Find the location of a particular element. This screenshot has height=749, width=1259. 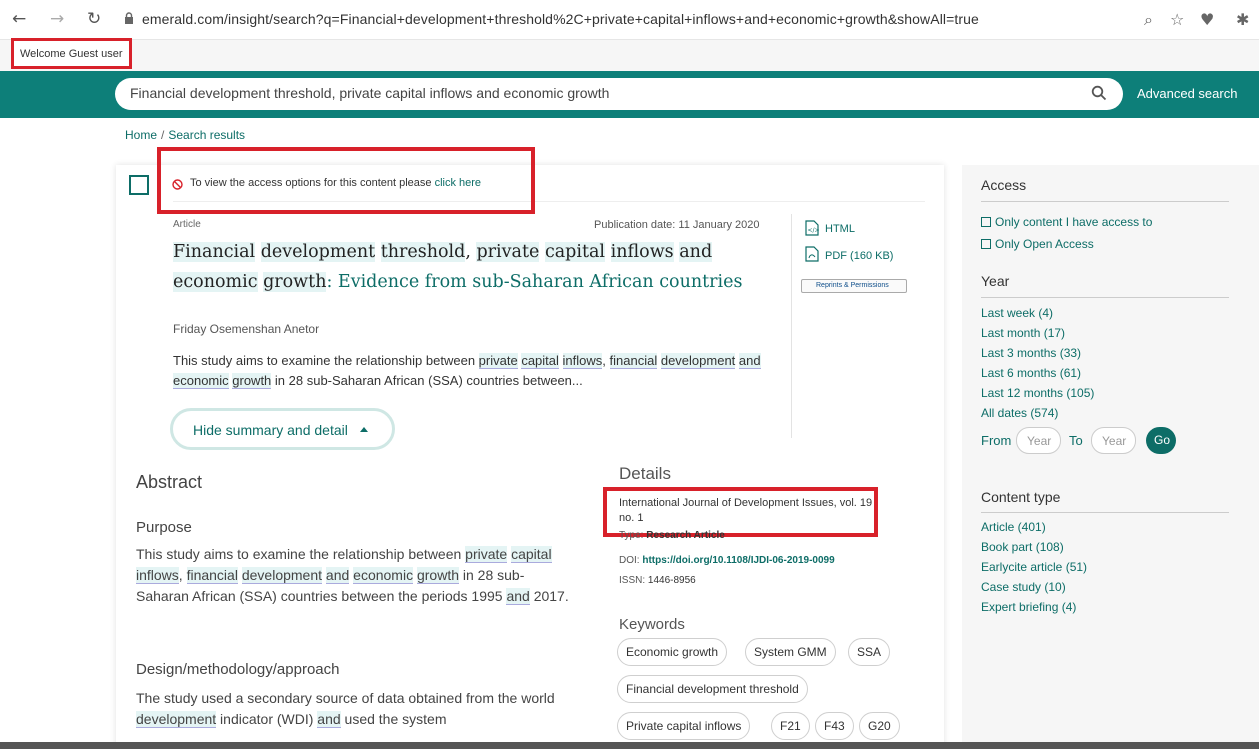

text-segment: indicator (WDI) is located at coordinates (267, 719).